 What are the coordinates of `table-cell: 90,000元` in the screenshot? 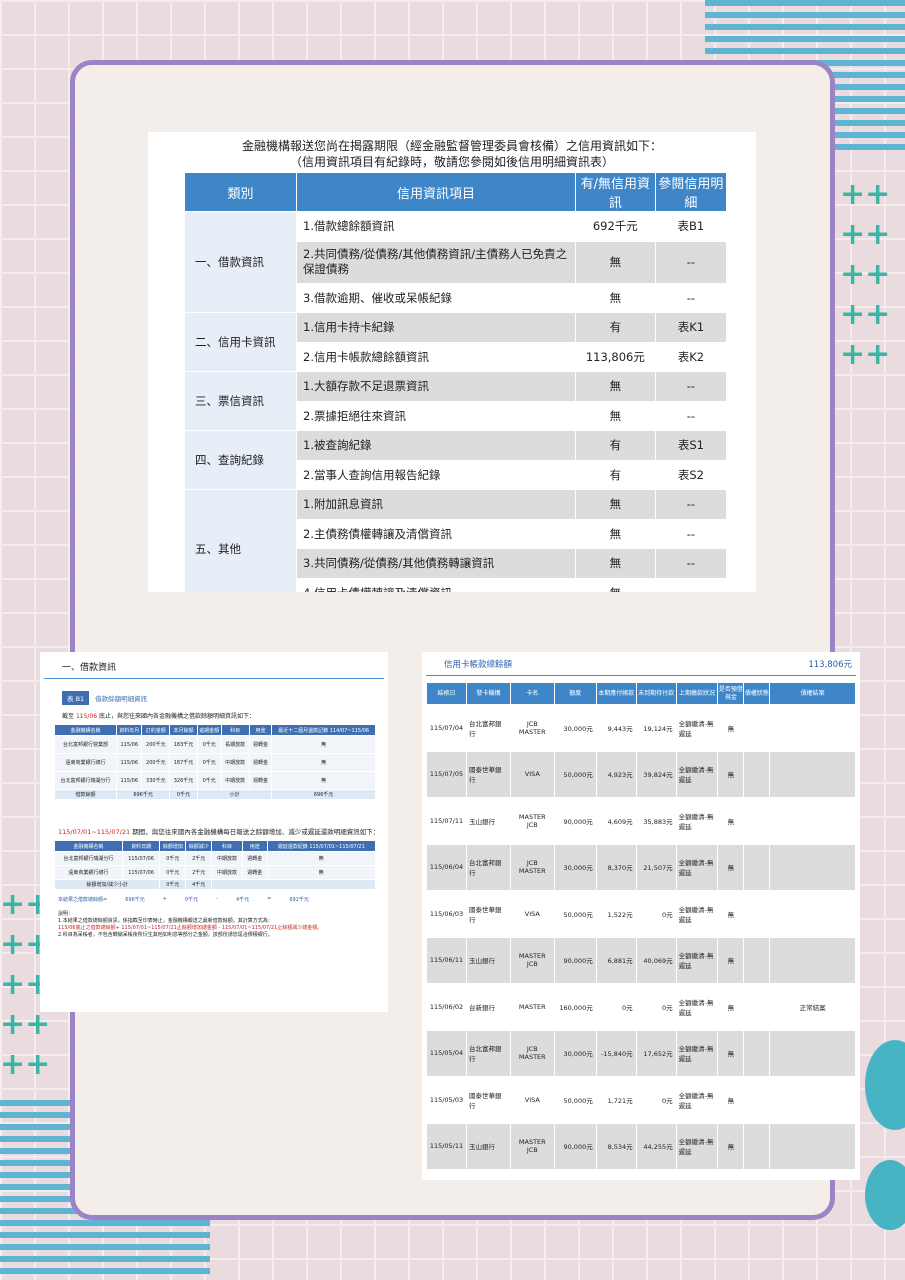 It's located at (575, 821).